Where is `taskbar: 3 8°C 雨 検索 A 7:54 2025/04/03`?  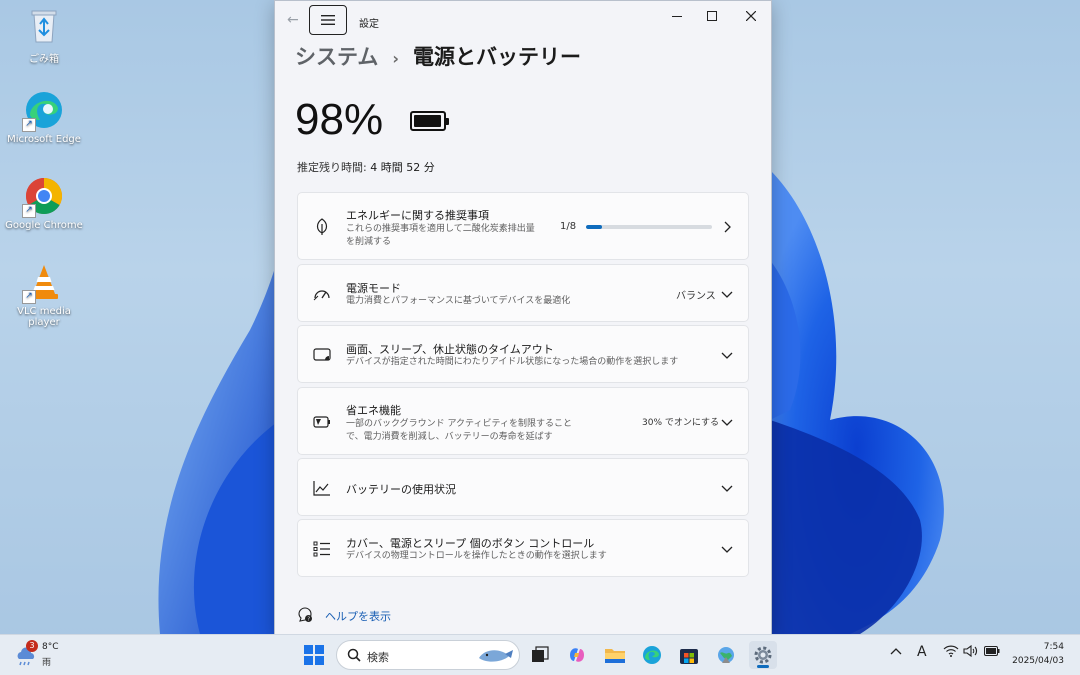 taskbar: 3 8°C 雨 検索 A 7:54 2025/04/03 is located at coordinates (540, 654).